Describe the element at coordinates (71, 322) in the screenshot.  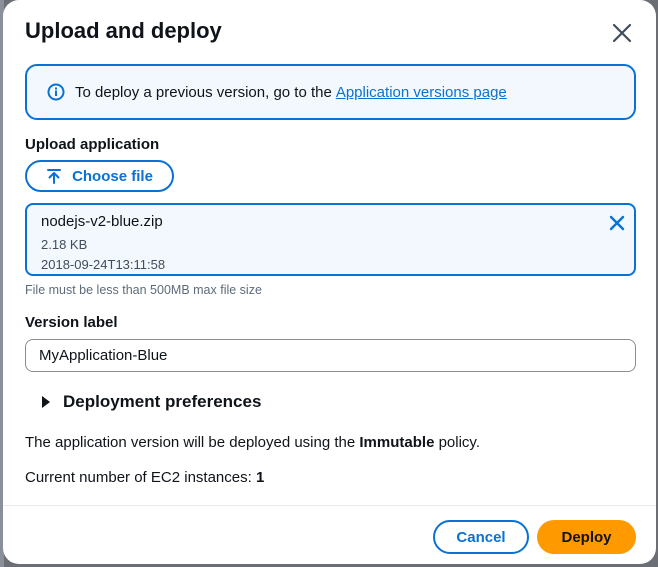
I see `version-label-heading: Version label` at that location.